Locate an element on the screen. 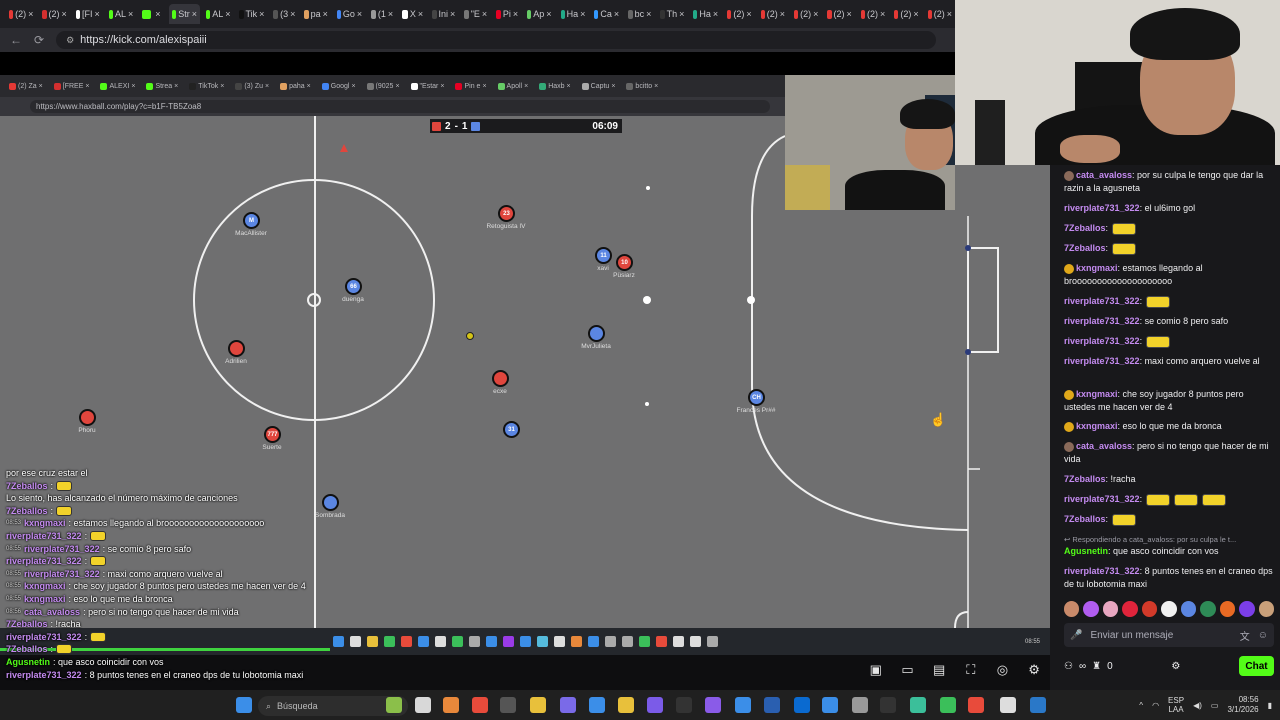  outer-tab: Th × is located at coordinates (672, 14).